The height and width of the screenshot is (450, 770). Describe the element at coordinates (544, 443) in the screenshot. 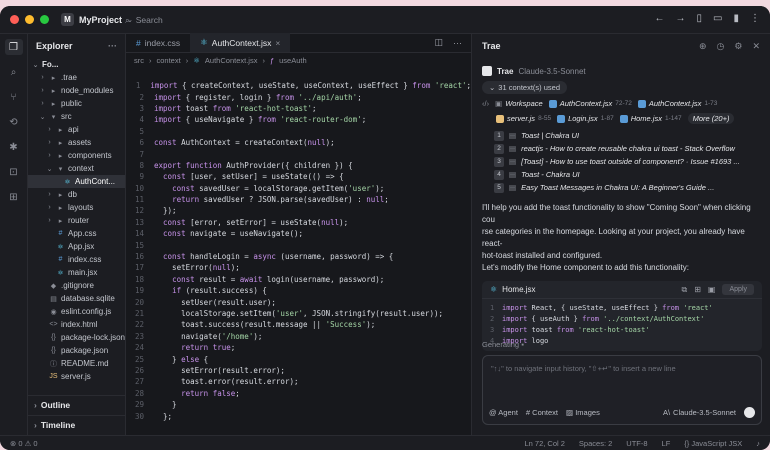

I see `cursor-position: Ln 72, Col 2` at that location.